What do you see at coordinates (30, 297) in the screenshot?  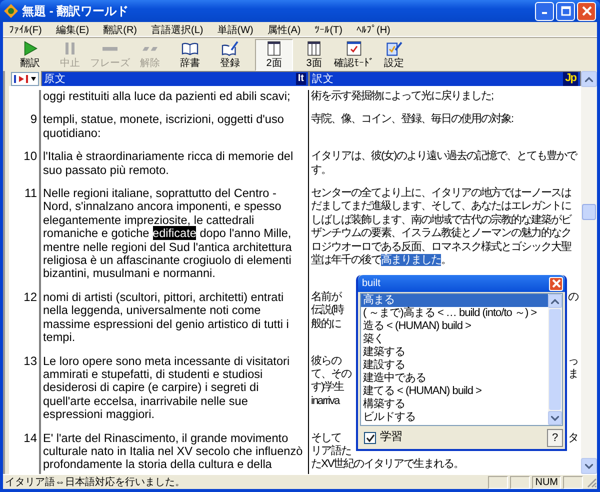 I see `line-number: 12` at bounding box center [30, 297].